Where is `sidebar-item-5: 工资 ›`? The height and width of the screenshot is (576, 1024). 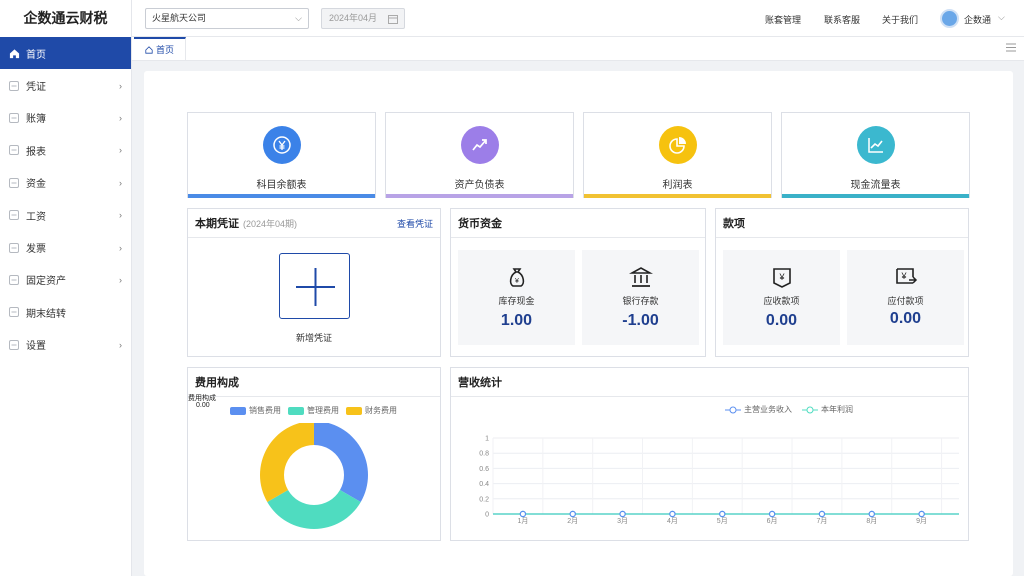
sidebar-item-5: 工资 › is located at coordinates (65, 215).